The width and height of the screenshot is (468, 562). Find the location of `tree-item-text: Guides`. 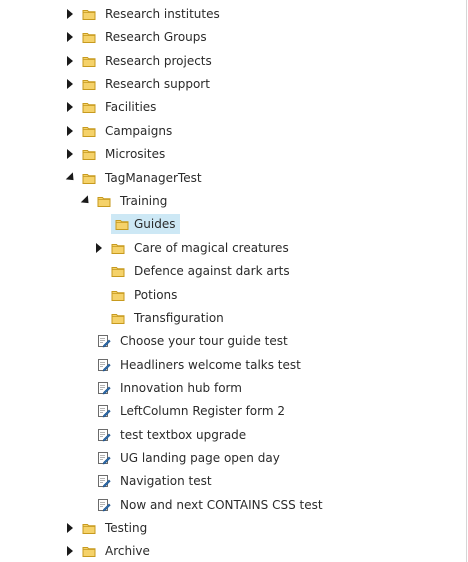

tree-item-text: Guides is located at coordinates (155, 224).